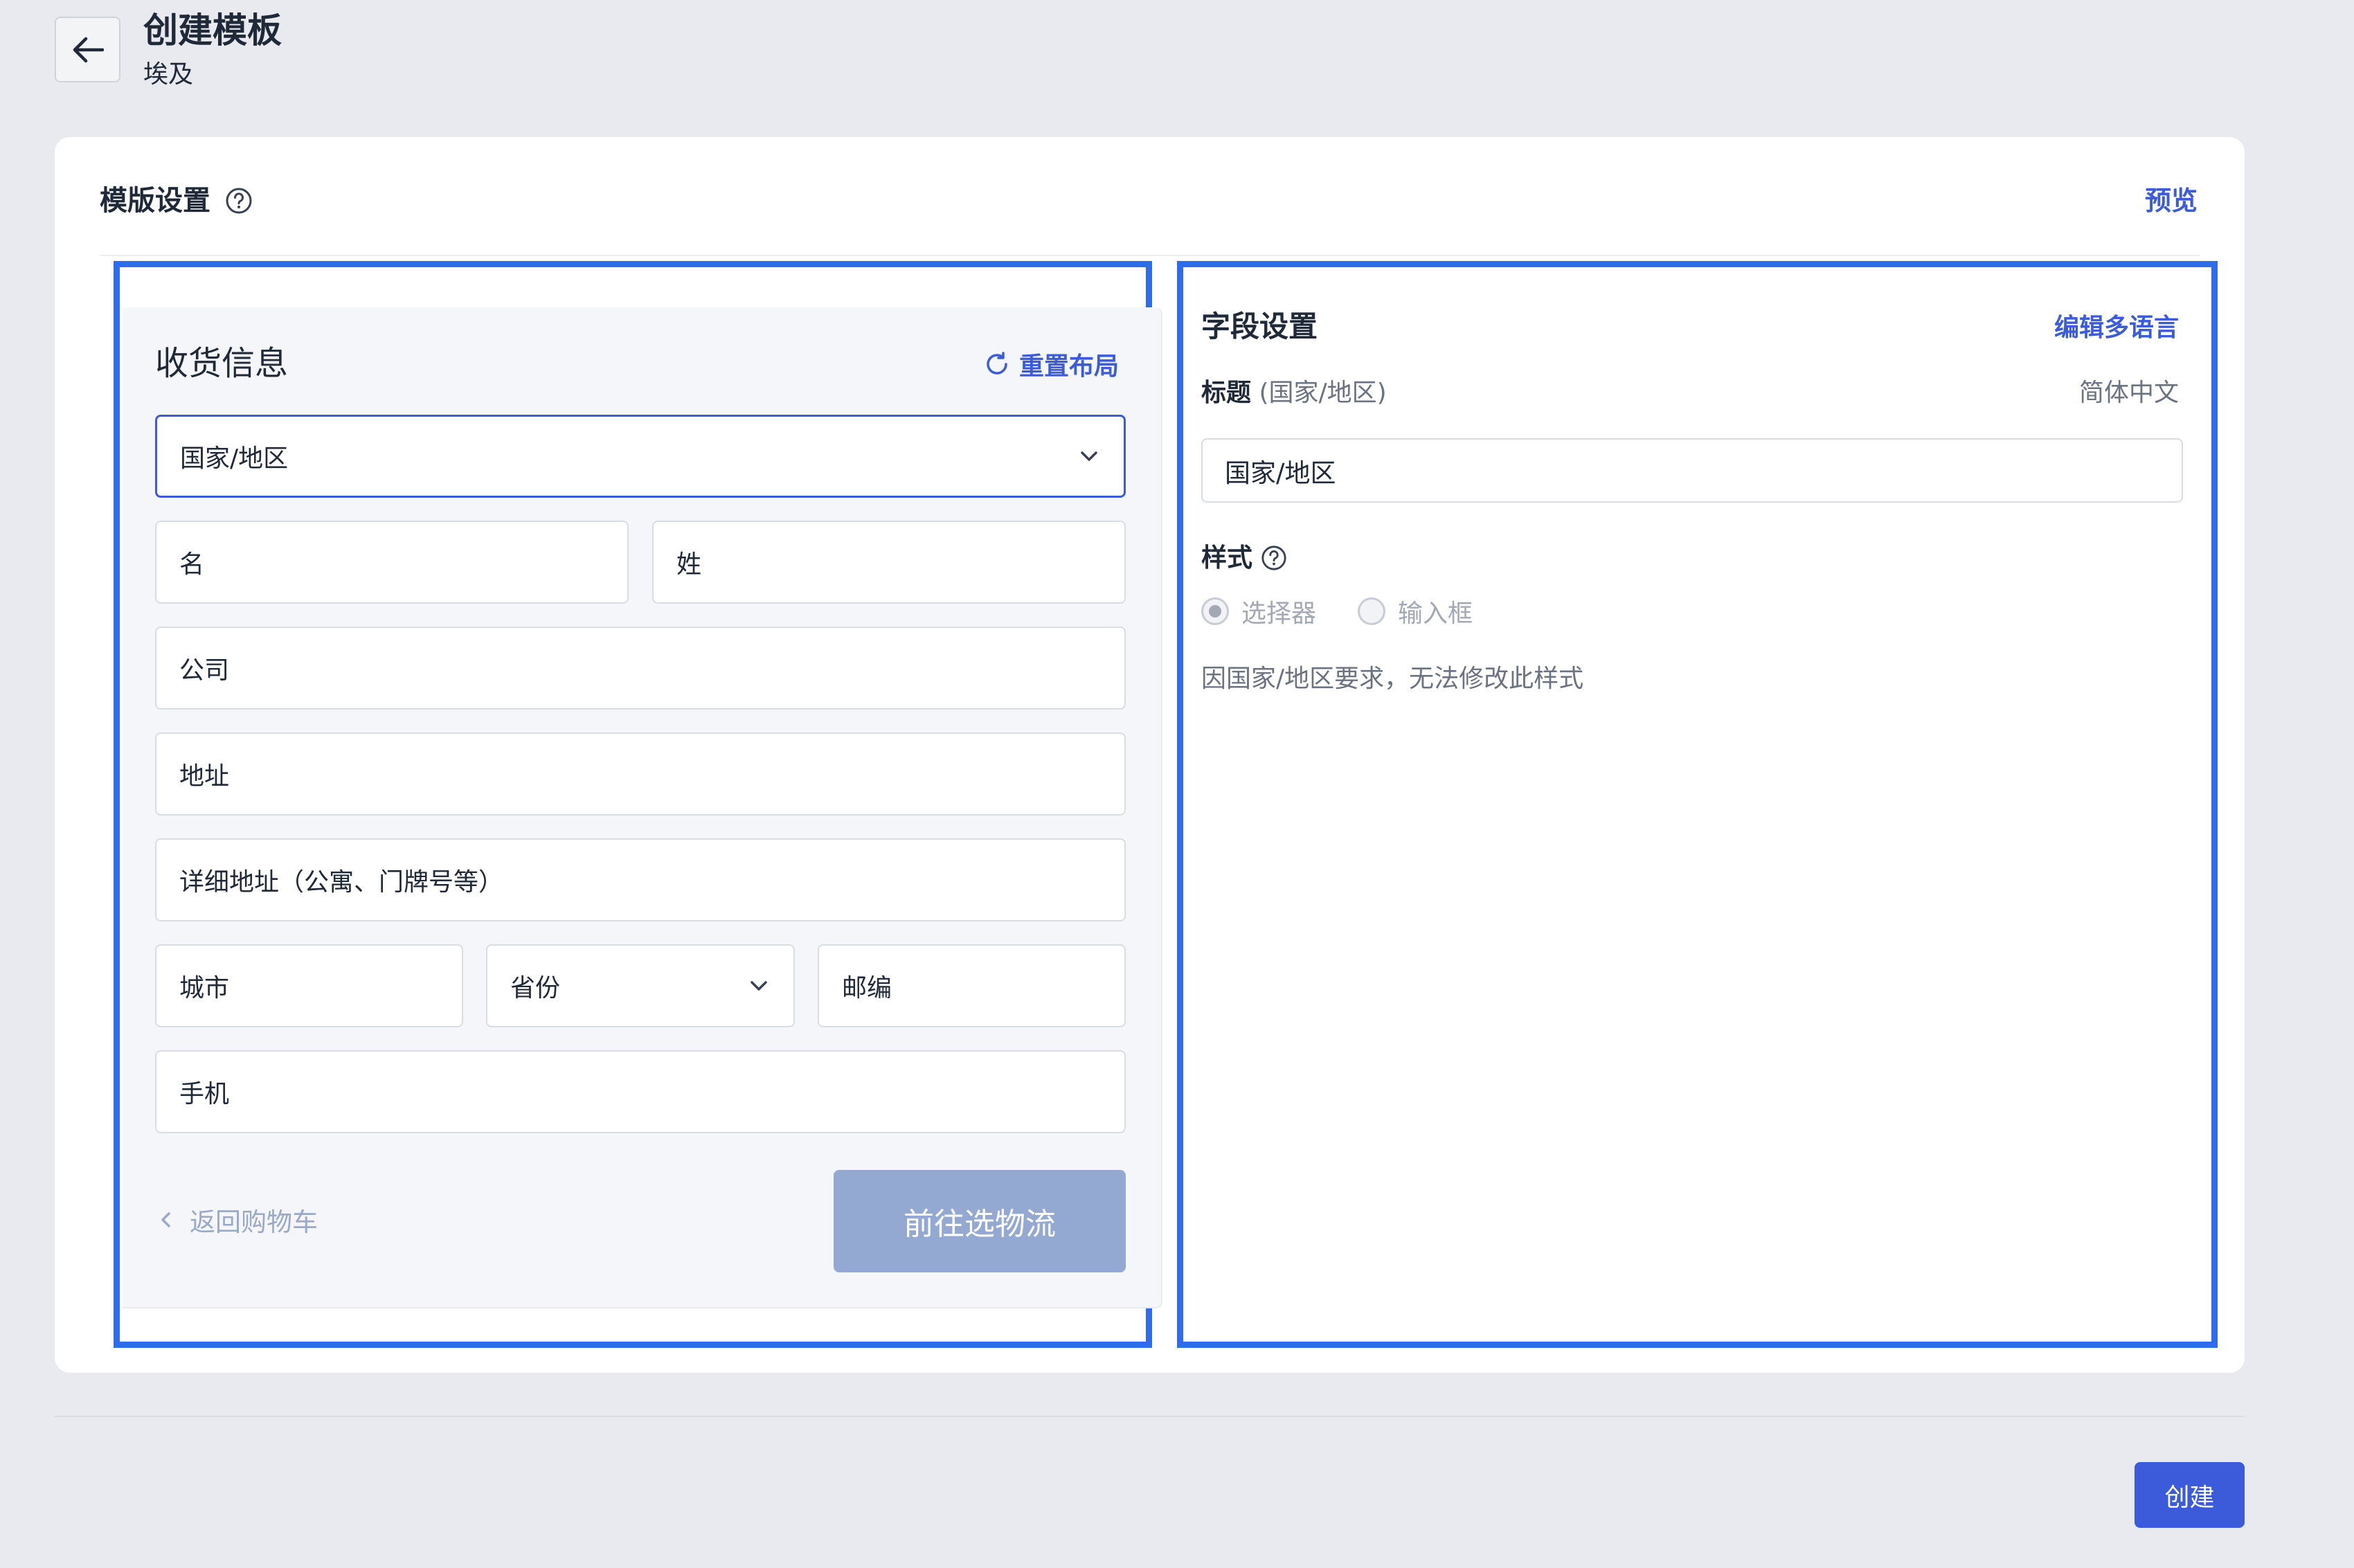 The height and width of the screenshot is (1568, 2354). Describe the element at coordinates (1226, 558) in the screenshot. I see `style-label: 样式` at that location.